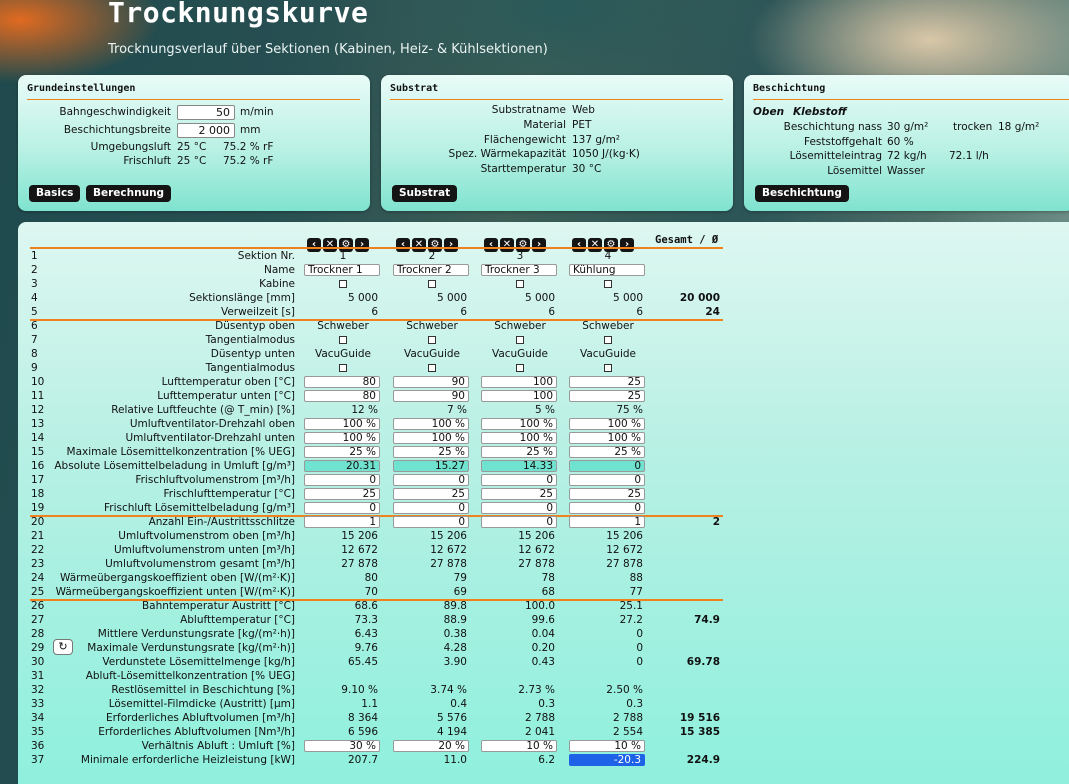 Image resolution: width=1069 pixels, height=784 pixels. I want to click on layer-type: Klebstoff, so click(820, 112).